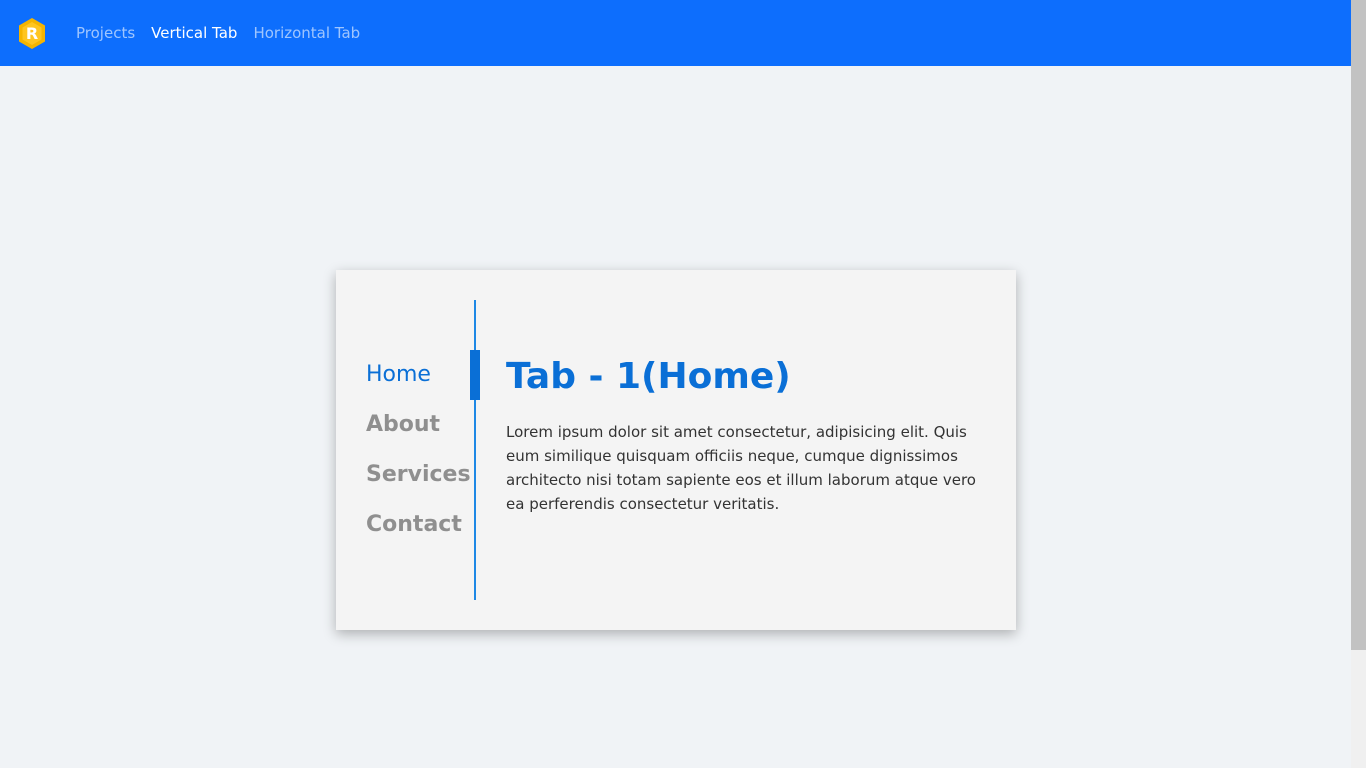 This screenshot has width=1366, height=768. Describe the element at coordinates (475, 450) in the screenshot. I see `tab-divider` at that location.